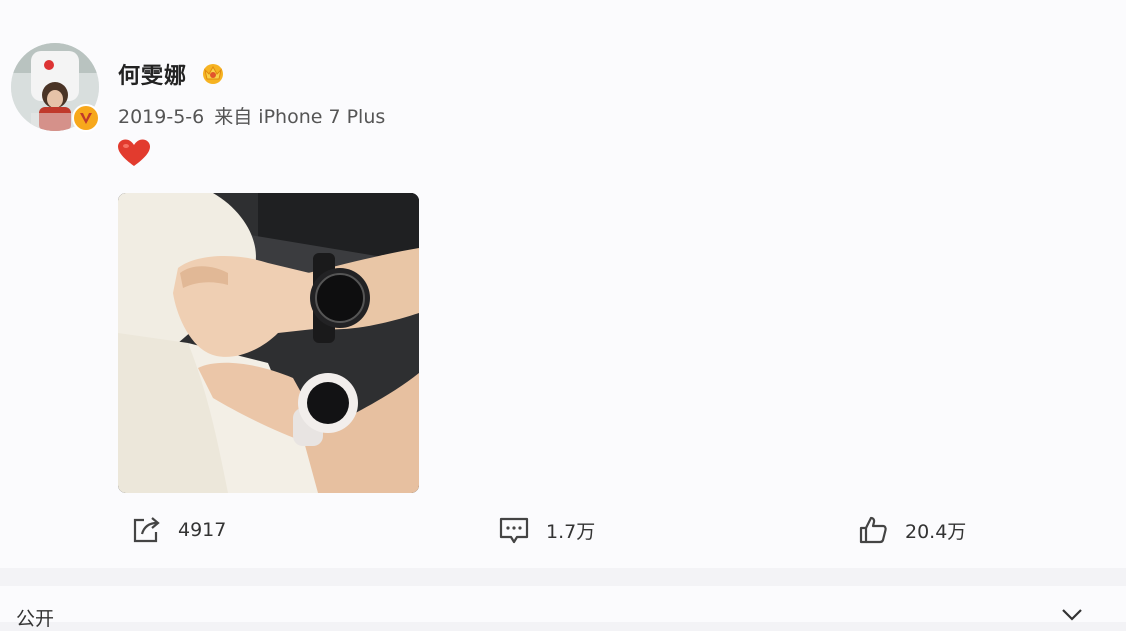  I want to click on post-source: 来自 iPhone 7 Plus, so click(300, 117).